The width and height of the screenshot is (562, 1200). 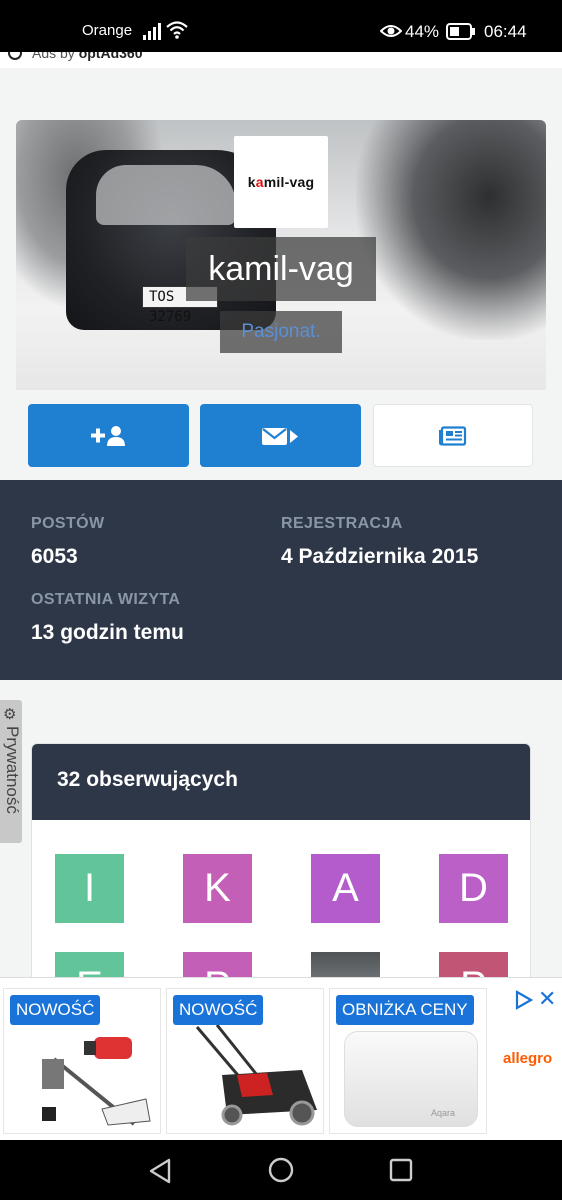 I want to click on ads-by-text: Ads by optAd360, so click(x=87, y=56).